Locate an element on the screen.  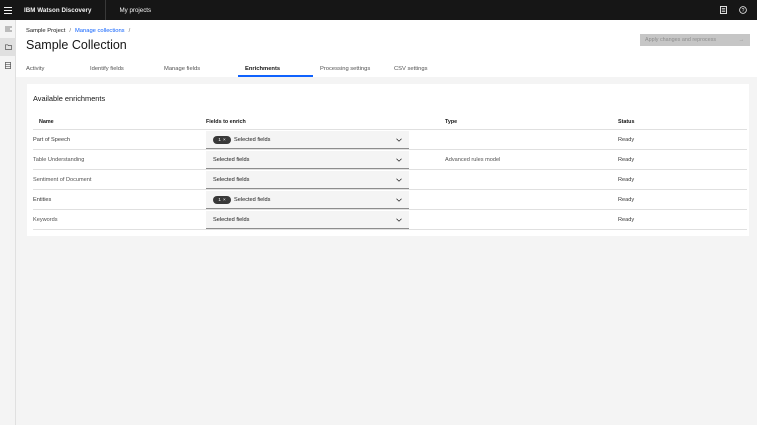
breadcrumb-project: Sample Project is located at coordinates (45, 31).